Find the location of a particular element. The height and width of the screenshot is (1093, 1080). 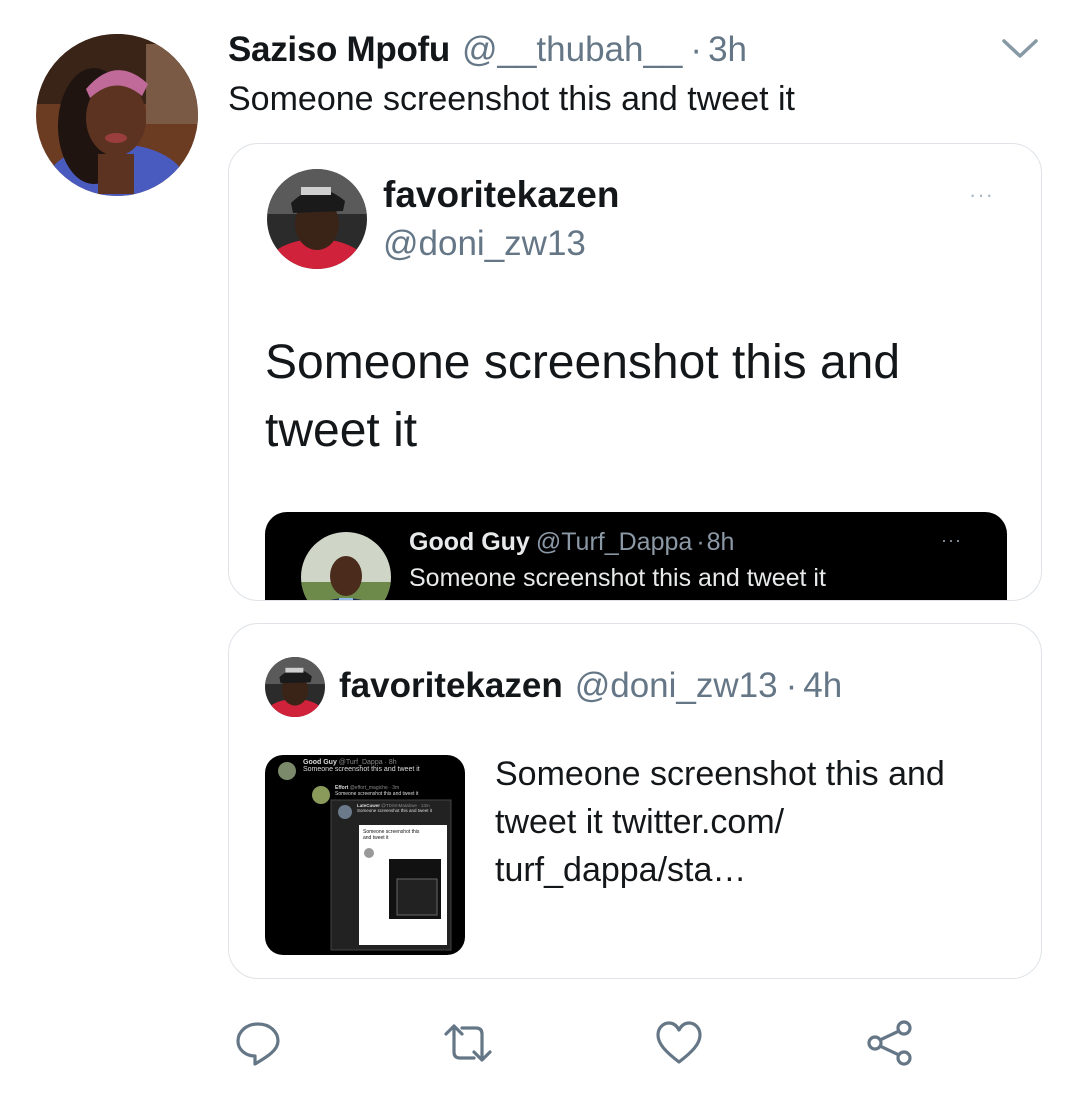

linked-author-handle: @doni_zw13 is located at coordinates (676, 686).